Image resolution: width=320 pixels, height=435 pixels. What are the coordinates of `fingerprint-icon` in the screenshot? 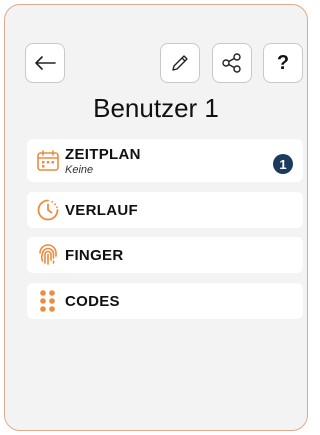 It's located at (48, 255).